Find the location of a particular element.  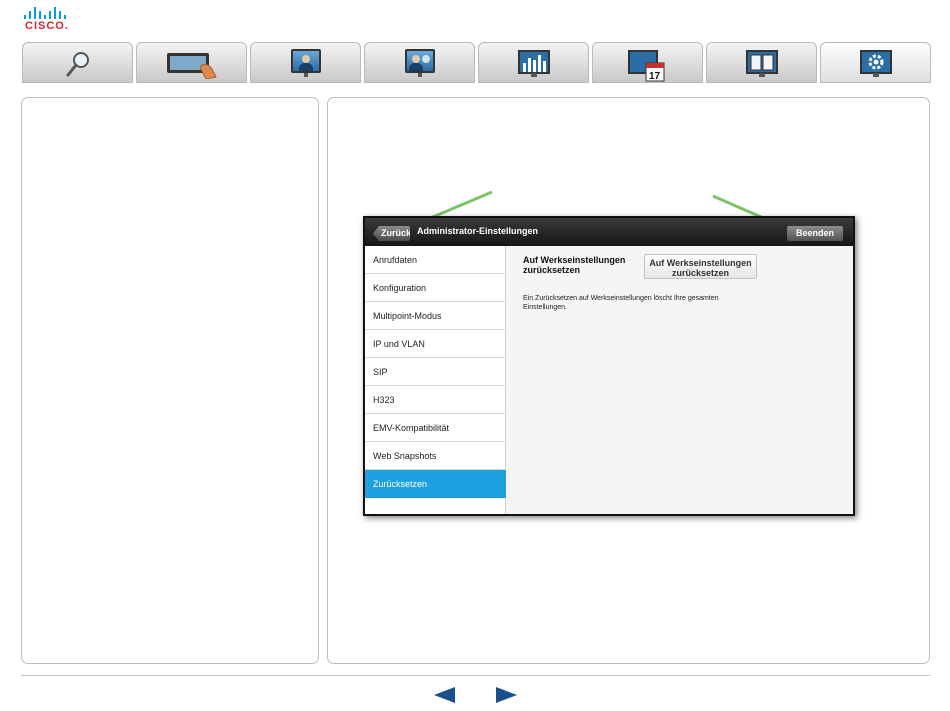

reset-title: Auf Werkseinstellungen zurücksetzen is located at coordinates (574, 265).